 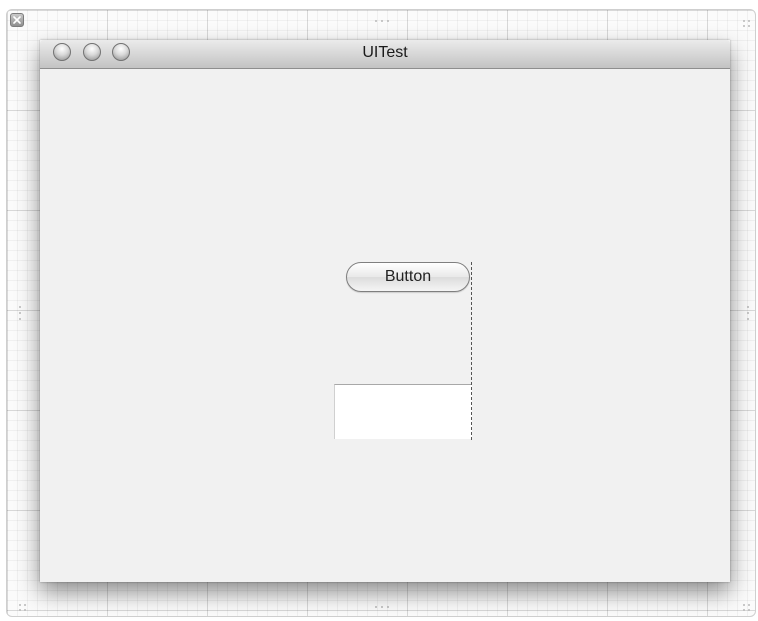 What do you see at coordinates (747, 24) in the screenshot?
I see `top-right-grip-dots` at bounding box center [747, 24].